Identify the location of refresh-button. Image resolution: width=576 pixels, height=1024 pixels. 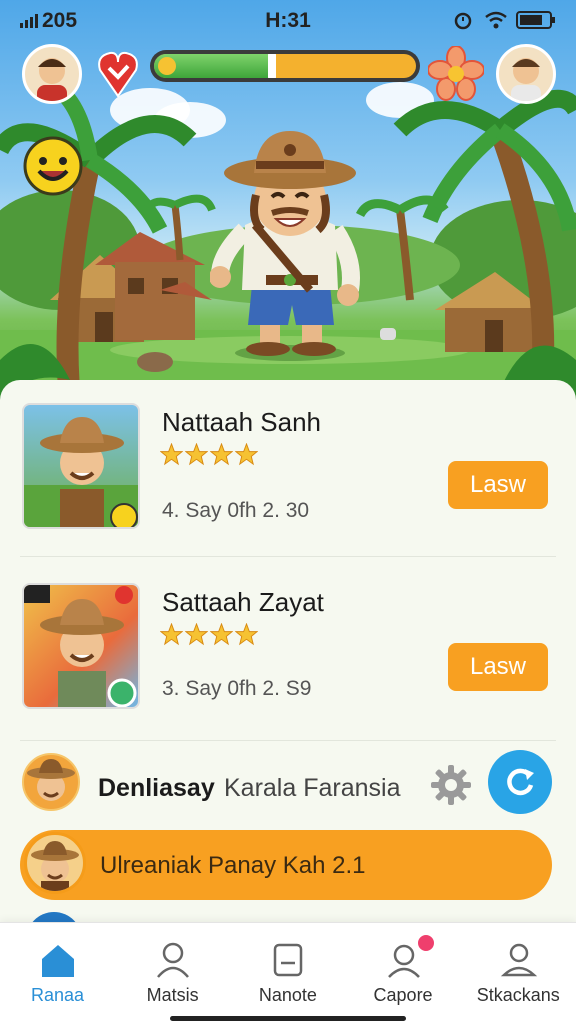
(520, 782).